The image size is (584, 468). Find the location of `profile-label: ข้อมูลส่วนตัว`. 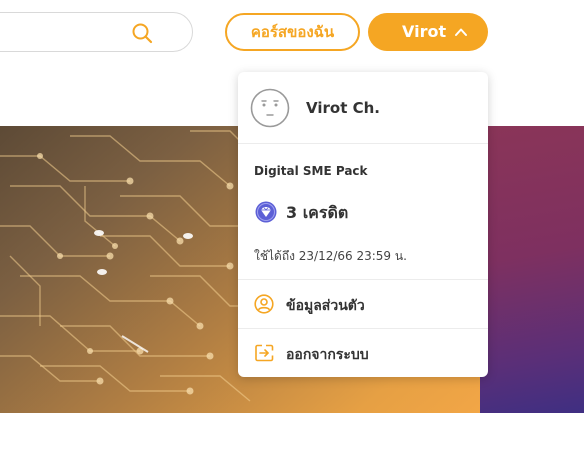

profile-label: ข้อมูลส่วนตัว is located at coordinates (325, 306).